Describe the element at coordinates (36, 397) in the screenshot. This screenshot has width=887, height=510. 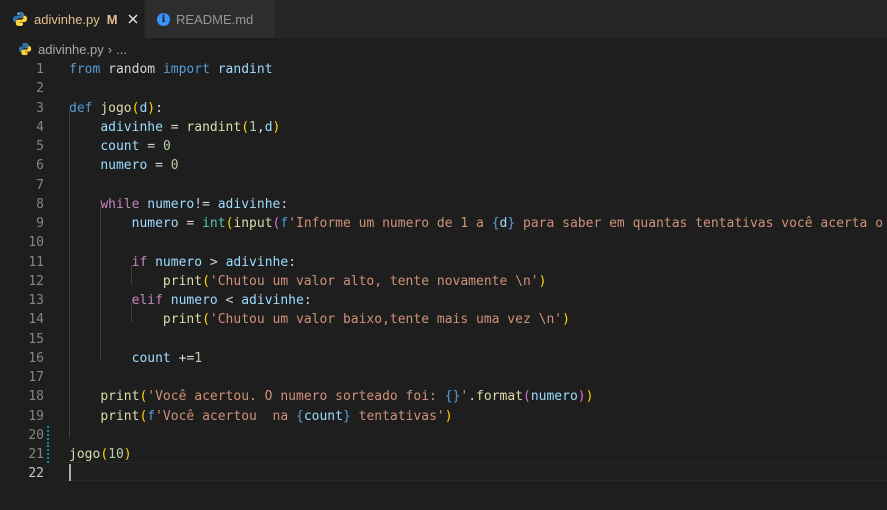
I see `line-number: 18` at that location.